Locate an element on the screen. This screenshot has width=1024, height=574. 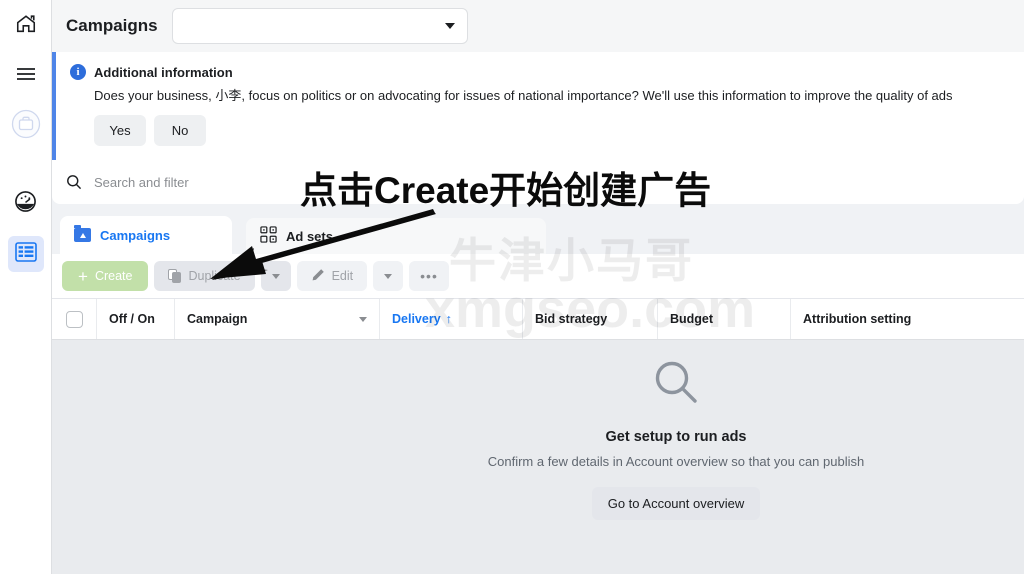
ellipsis-icon: ••• is located at coordinates (429, 276).